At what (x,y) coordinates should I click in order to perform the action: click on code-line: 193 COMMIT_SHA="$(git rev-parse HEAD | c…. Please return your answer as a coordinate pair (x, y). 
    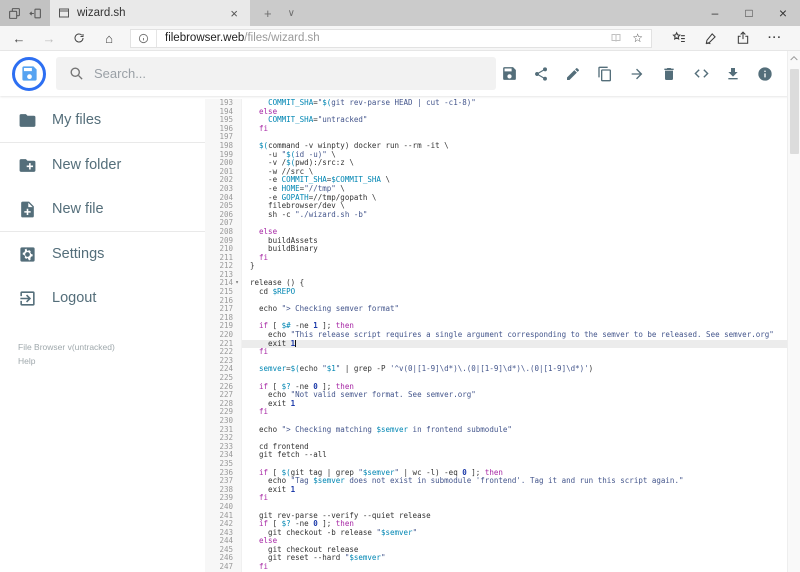
    Looking at the image, I should click on (502, 103).